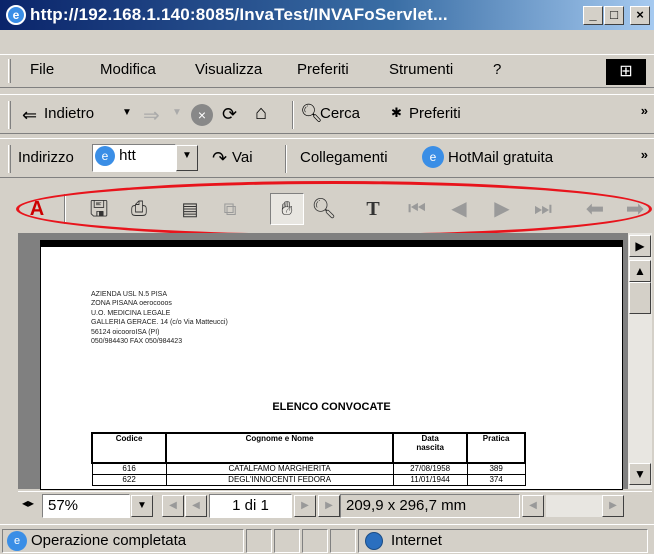 This screenshot has height=554, width=654. I want to click on stop-icon: ×, so click(202, 115).